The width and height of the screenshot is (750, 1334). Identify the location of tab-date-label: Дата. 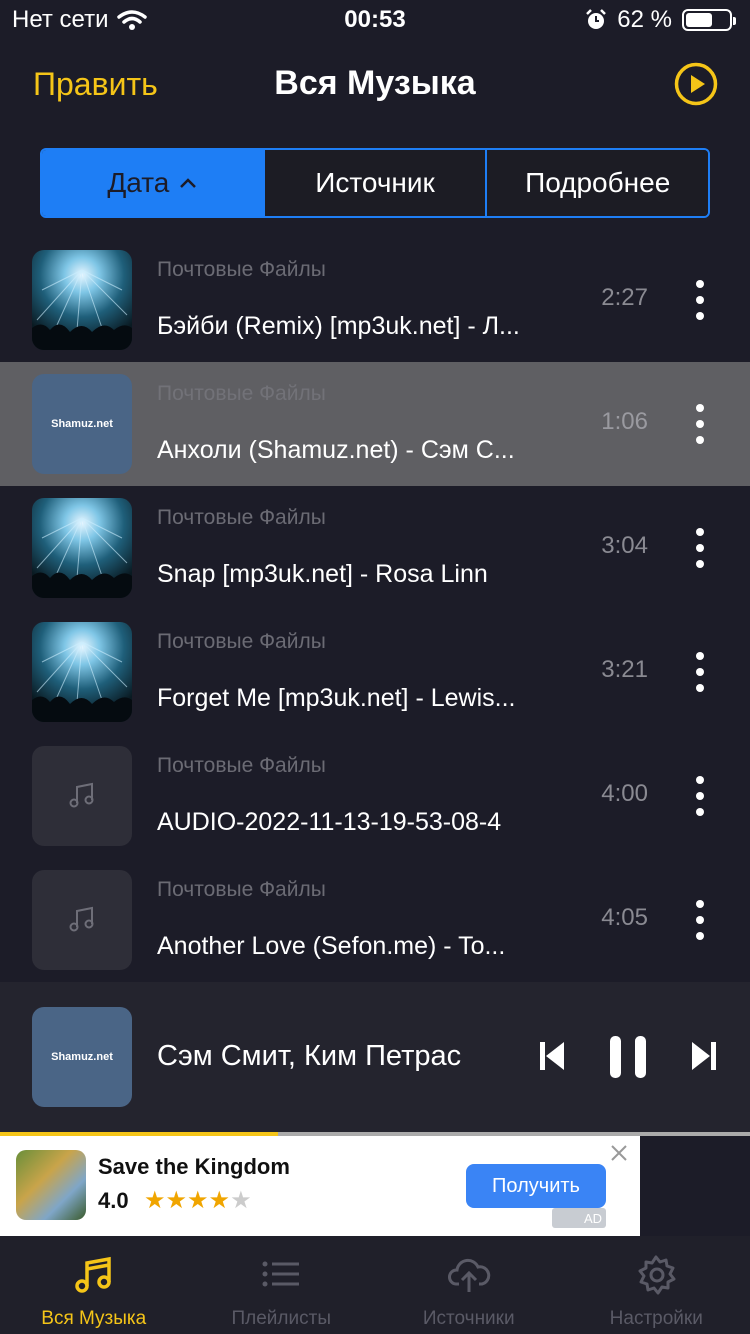
(138, 182).